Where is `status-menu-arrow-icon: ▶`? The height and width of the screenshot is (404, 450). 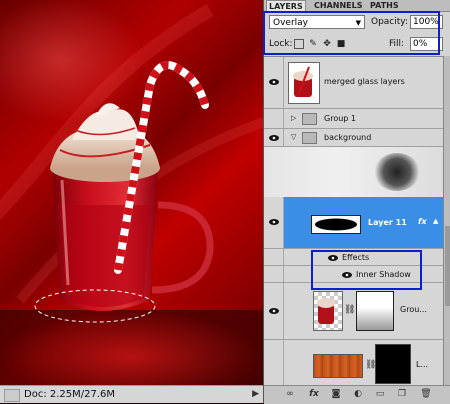 status-menu-arrow-icon: ▶ is located at coordinates (255, 394).